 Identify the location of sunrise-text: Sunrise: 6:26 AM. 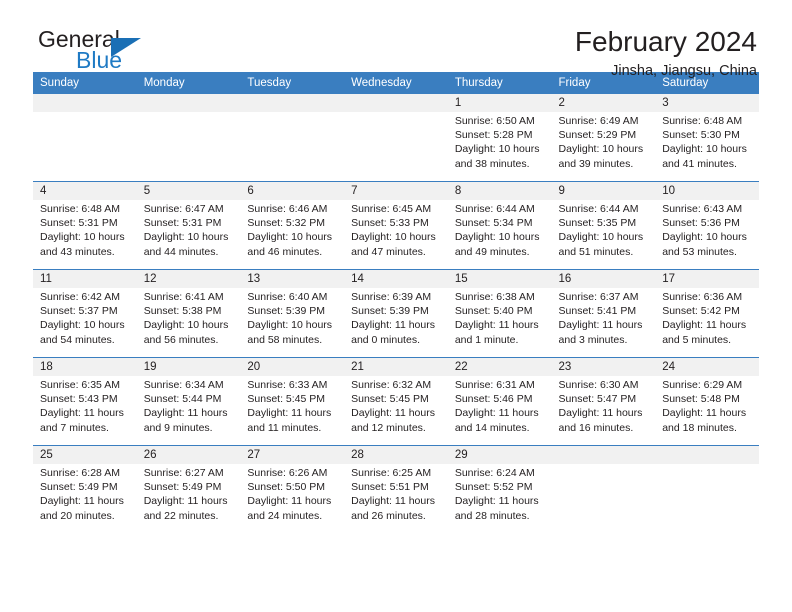
(287, 473).